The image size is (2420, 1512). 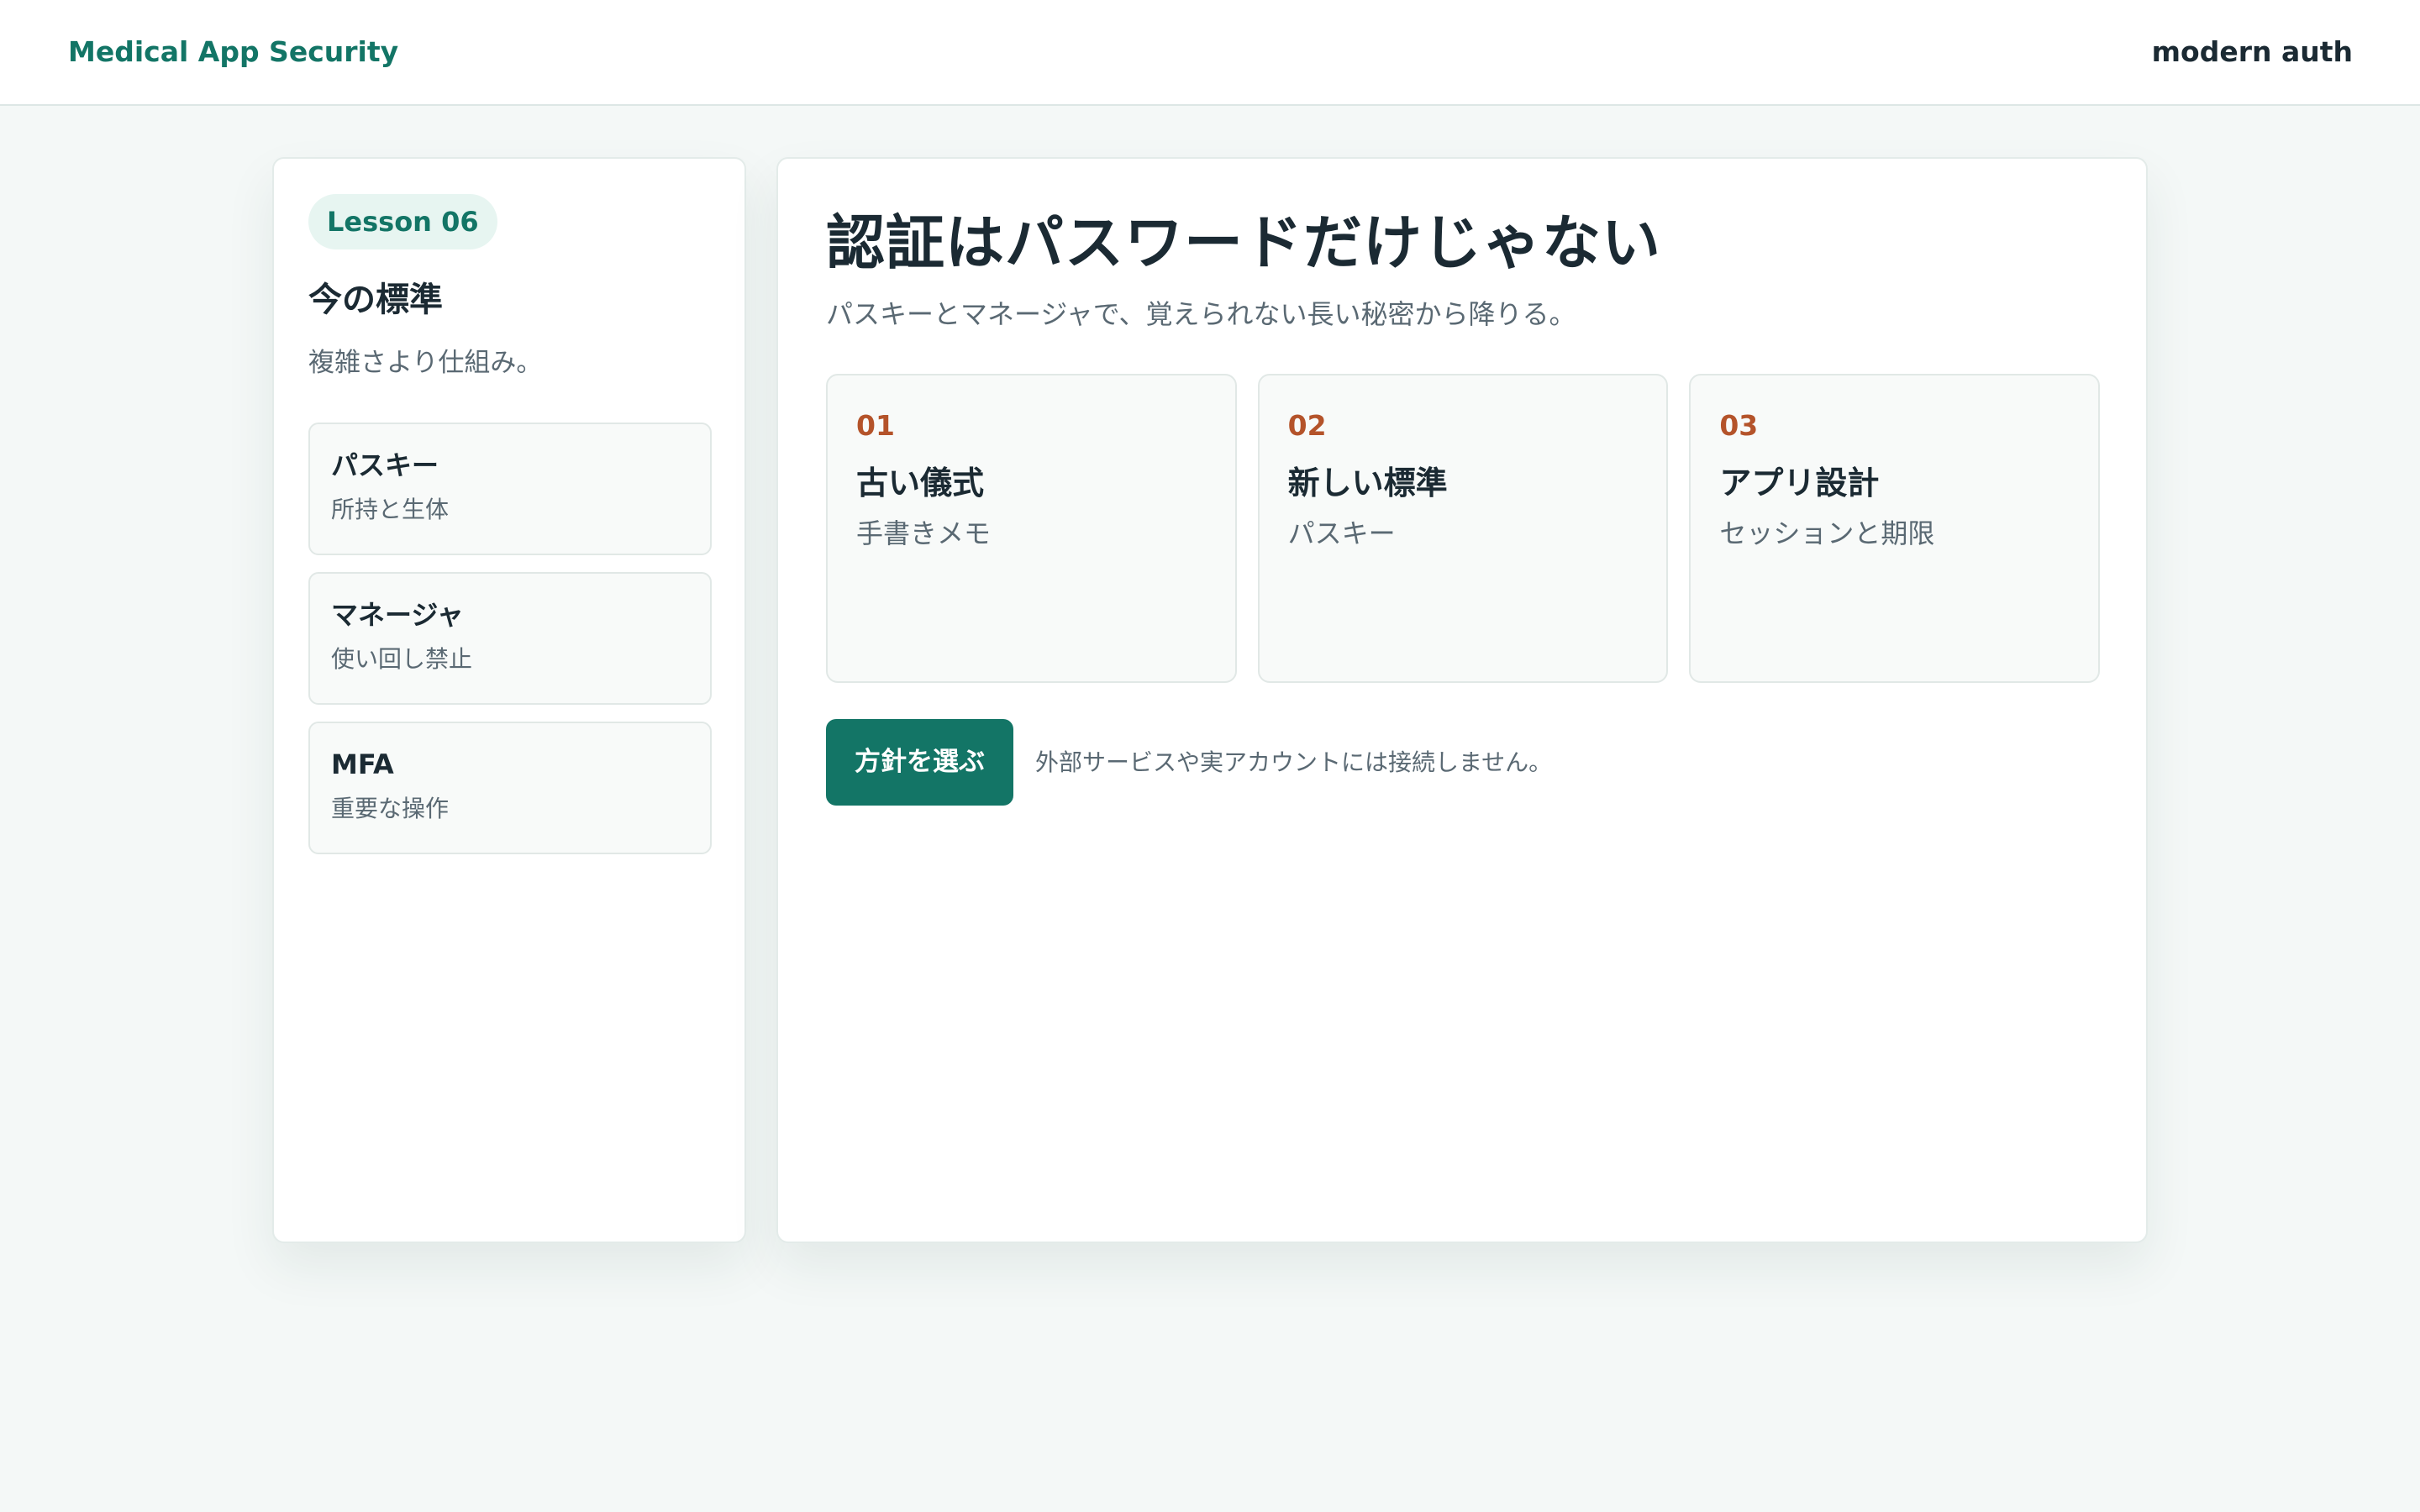 What do you see at coordinates (510, 489) in the screenshot?
I see `sidebar-item-passkey: パスキー 所持と生体` at bounding box center [510, 489].